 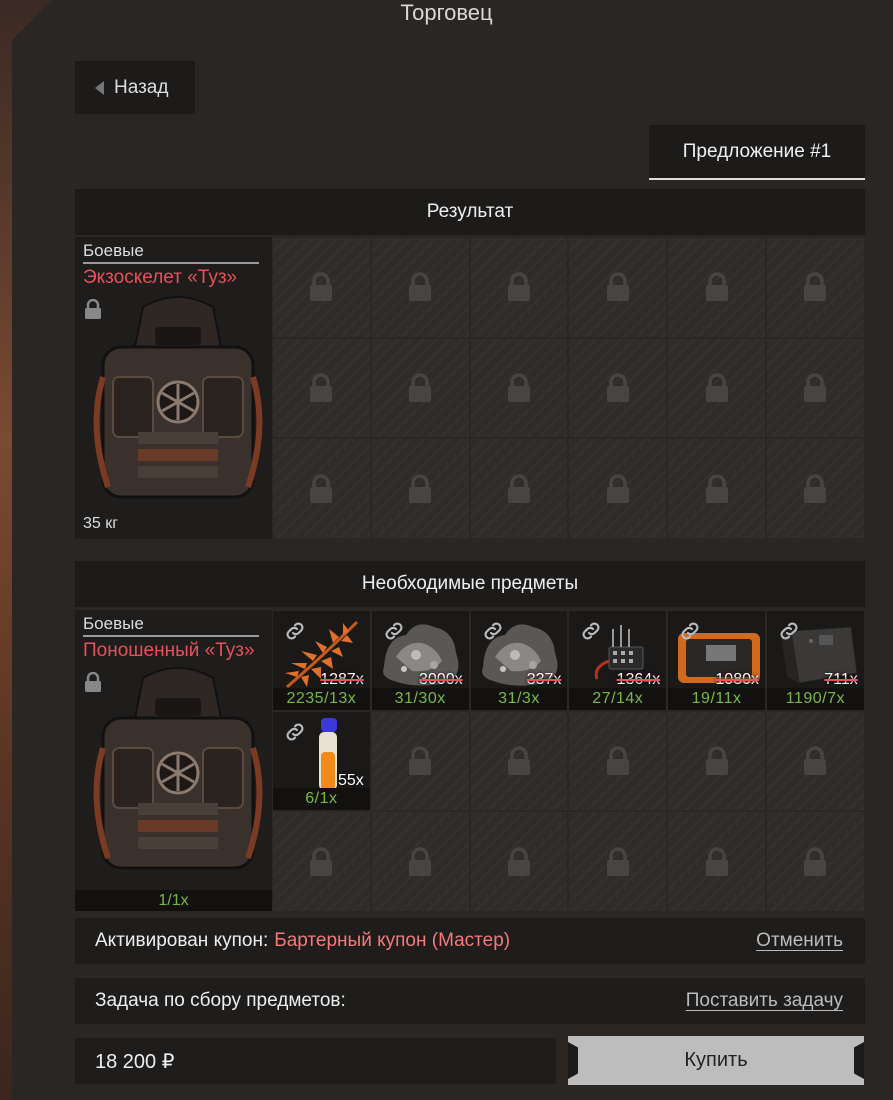 What do you see at coordinates (171, 252) in the screenshot?
I see `result-item-category: Боевые` at bounding box center [171, 252].